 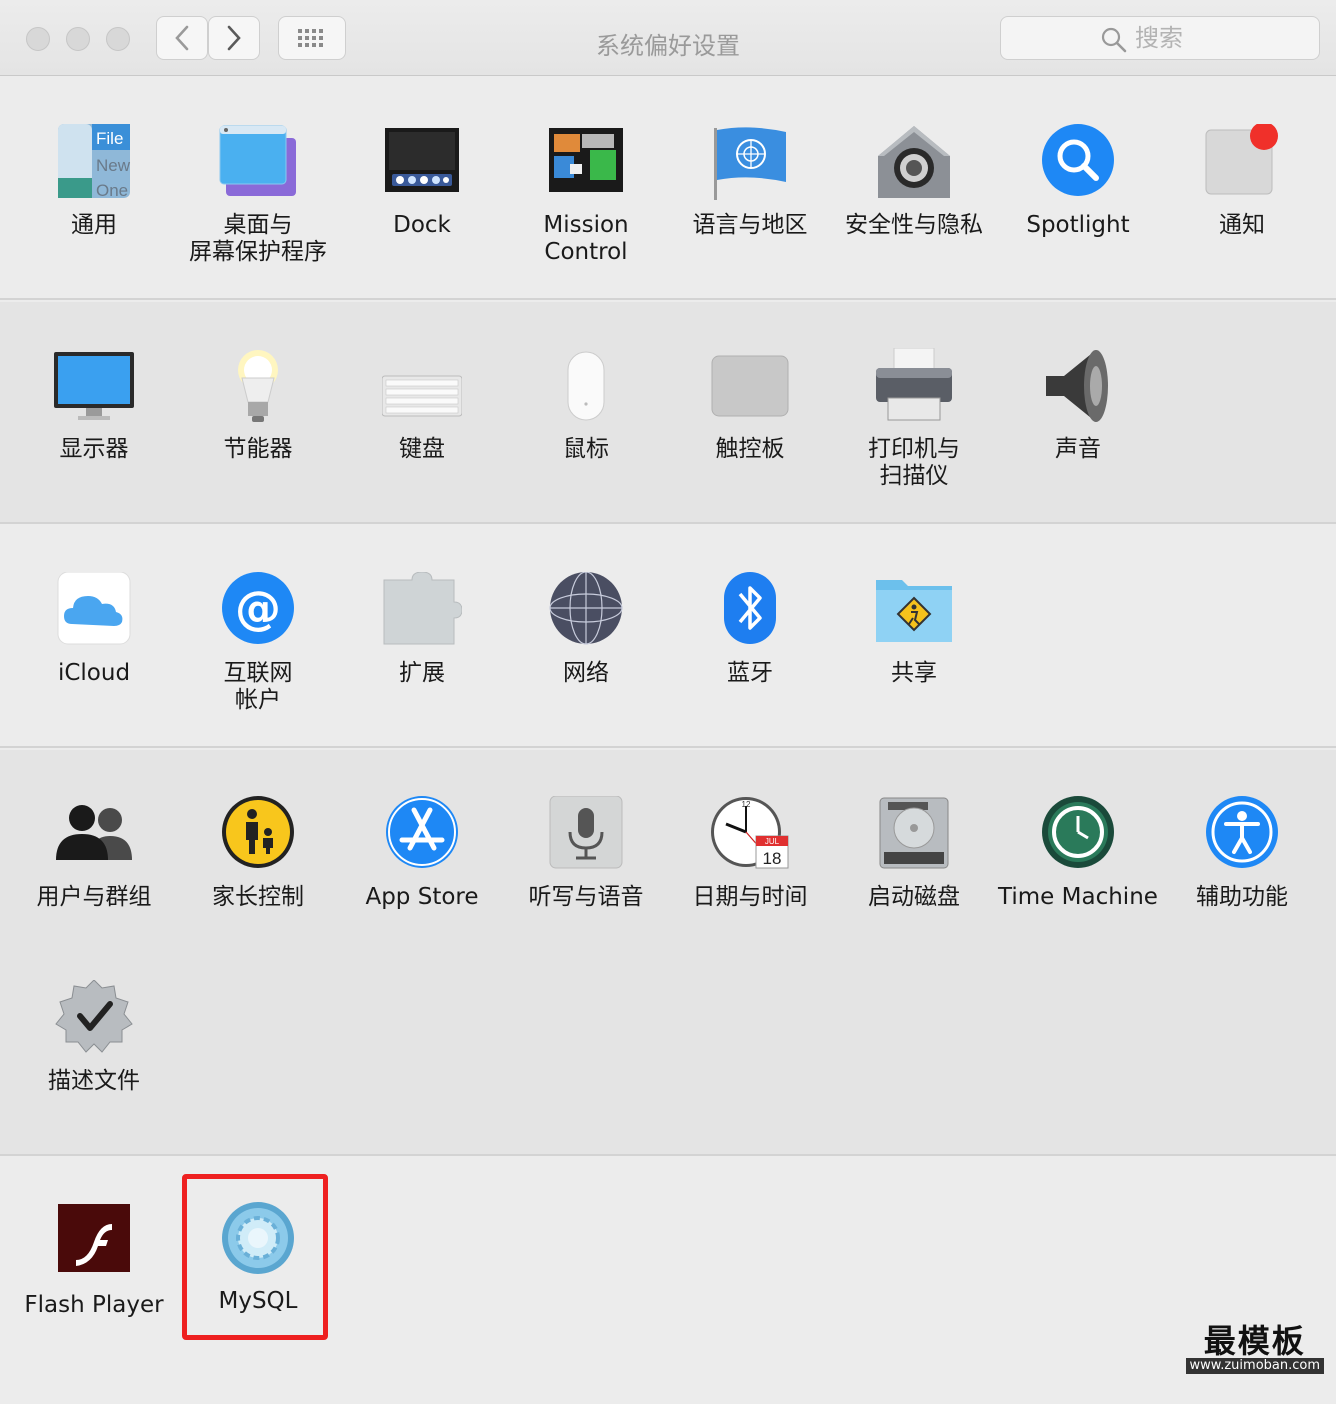 What do you see at coordinates (422, 612) in the screenshot?
I see `puzzle-icon` at bounding box center [422, 612].